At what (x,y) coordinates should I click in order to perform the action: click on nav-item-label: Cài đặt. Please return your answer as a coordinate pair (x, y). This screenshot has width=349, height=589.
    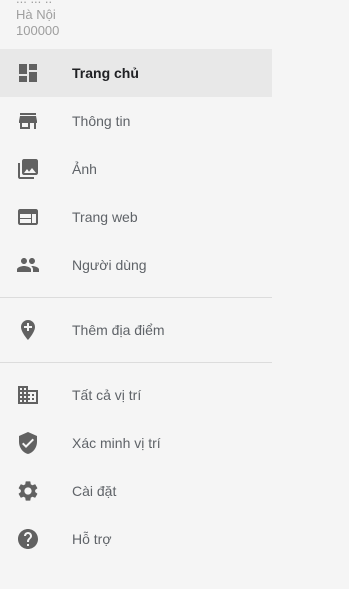
    Looking at the image, I should click on (94, 491).